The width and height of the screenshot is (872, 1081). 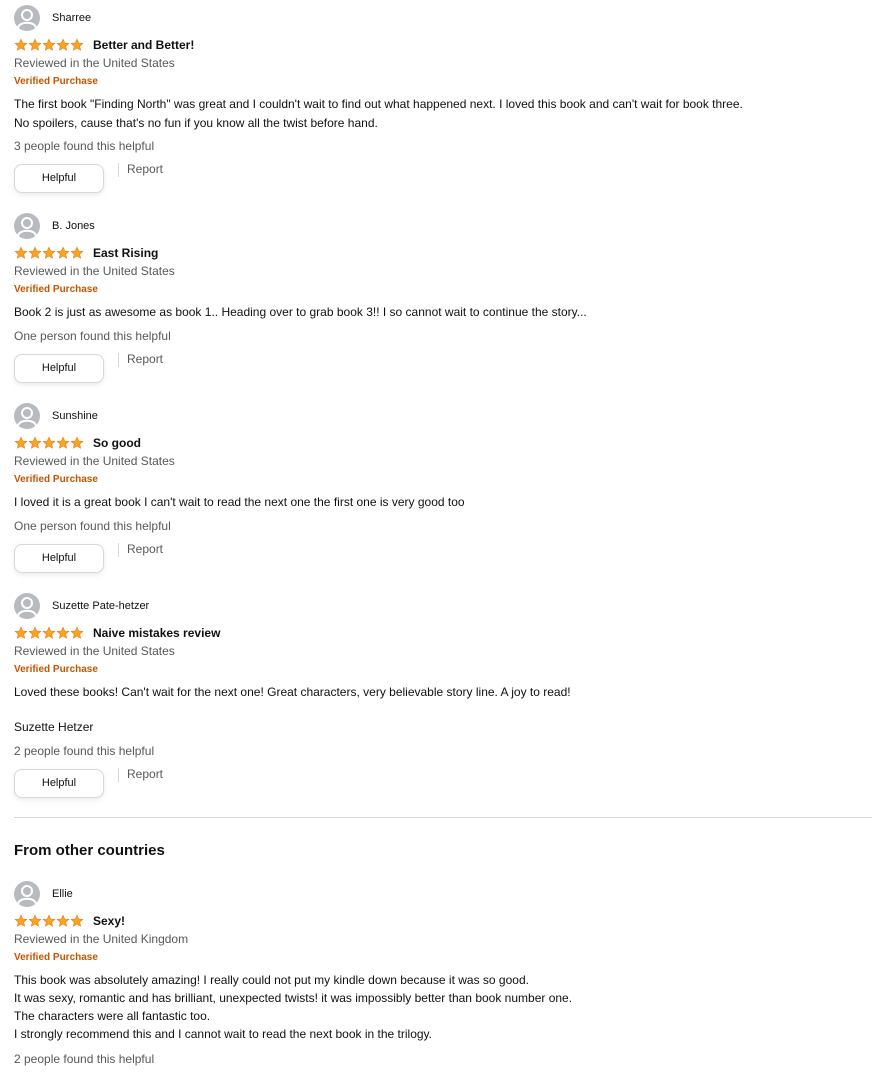 What do you see at coordinates (125, 253) in the screenshot?
I see `review-title: East Rising` at bounding box center [125, 253].